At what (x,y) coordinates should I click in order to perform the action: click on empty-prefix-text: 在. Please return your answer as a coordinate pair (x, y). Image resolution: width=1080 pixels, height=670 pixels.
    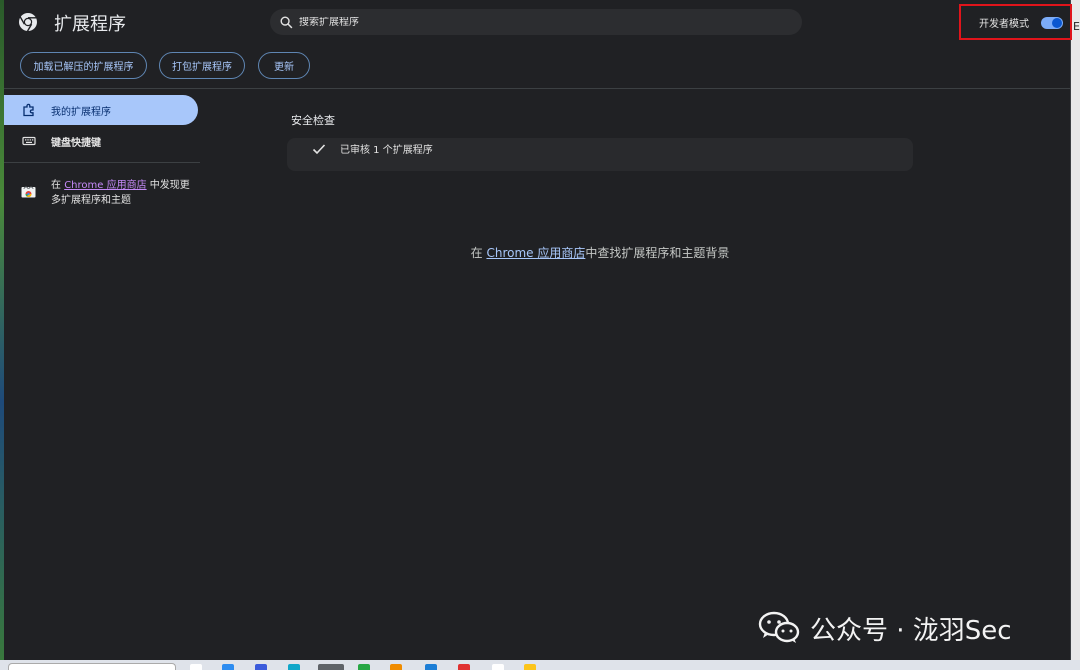
    Looking at the image, I should click on (478, 253).